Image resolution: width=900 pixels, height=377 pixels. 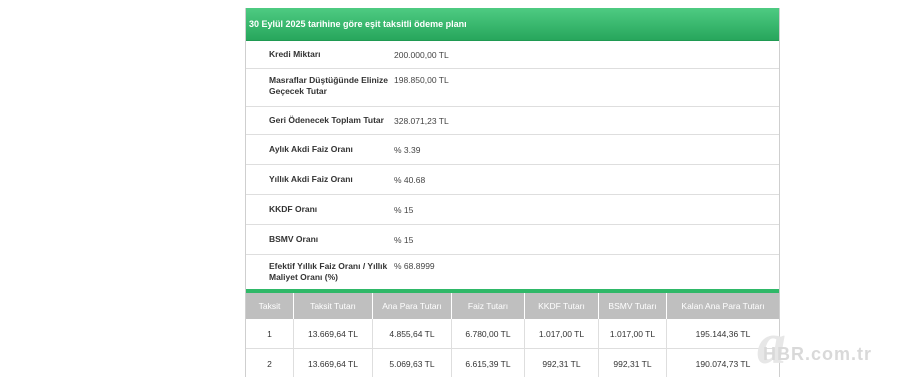 I want to click on info-value: % 3.39, so click(x=407, y=149).